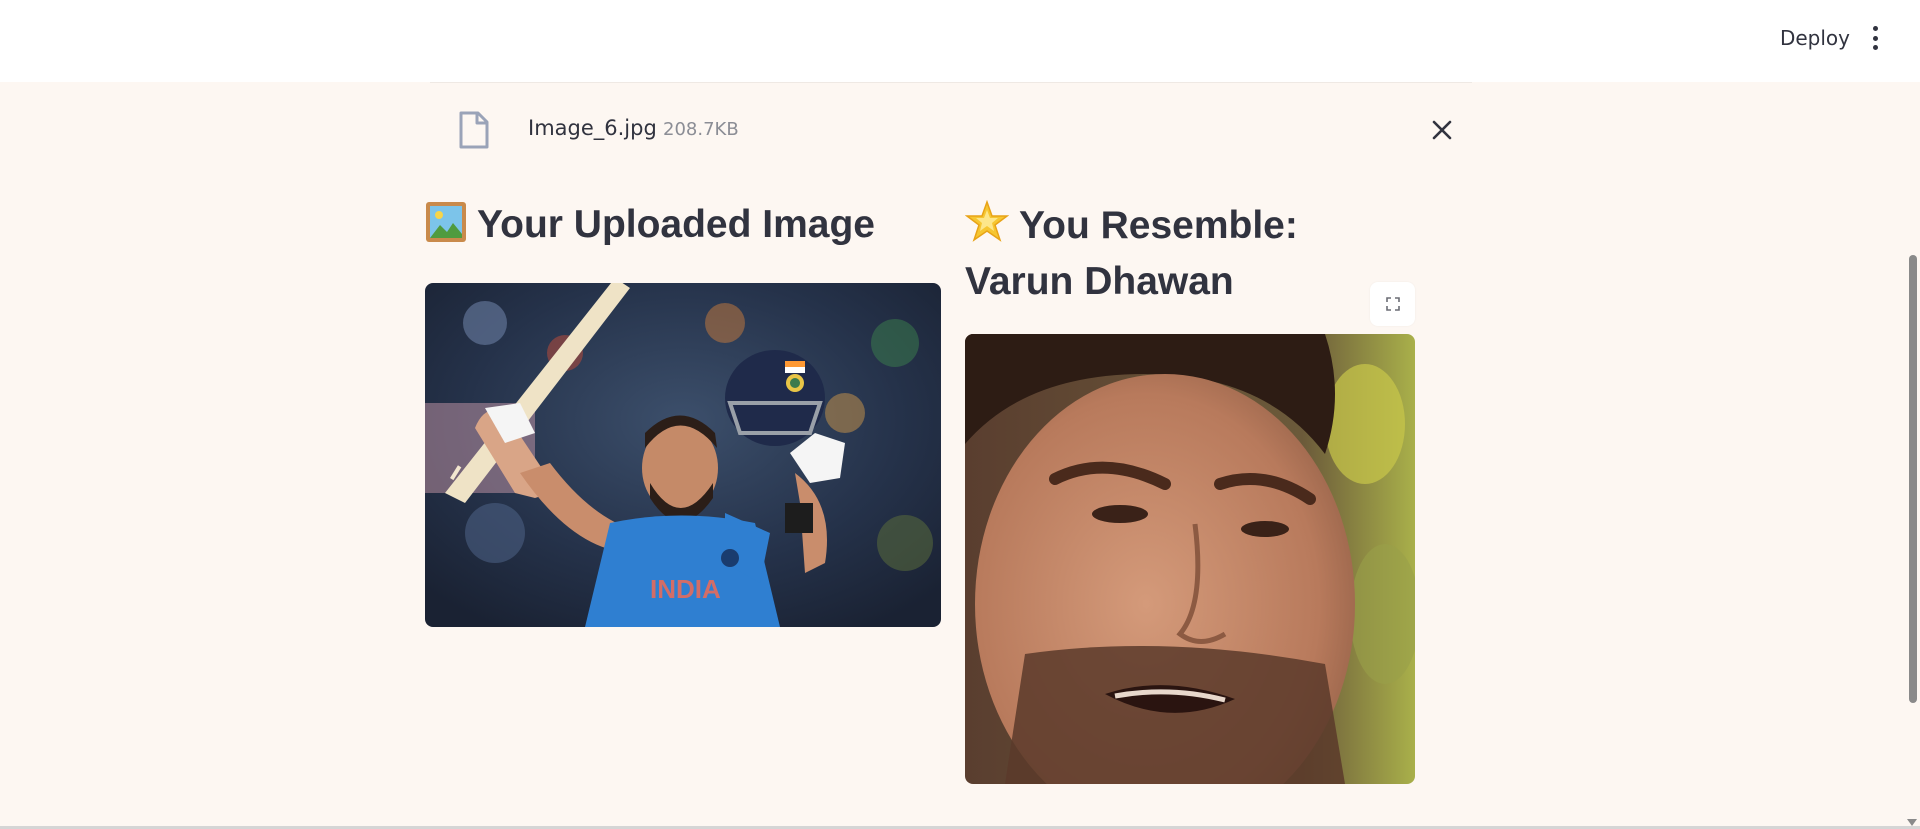 Image resolution: width=1920 pixels, height=829 pixels. What do you see at coordinates (683, 455) in the screenshot?
I see `uploaded-image: INDIA` at bounding box center [683, 455].